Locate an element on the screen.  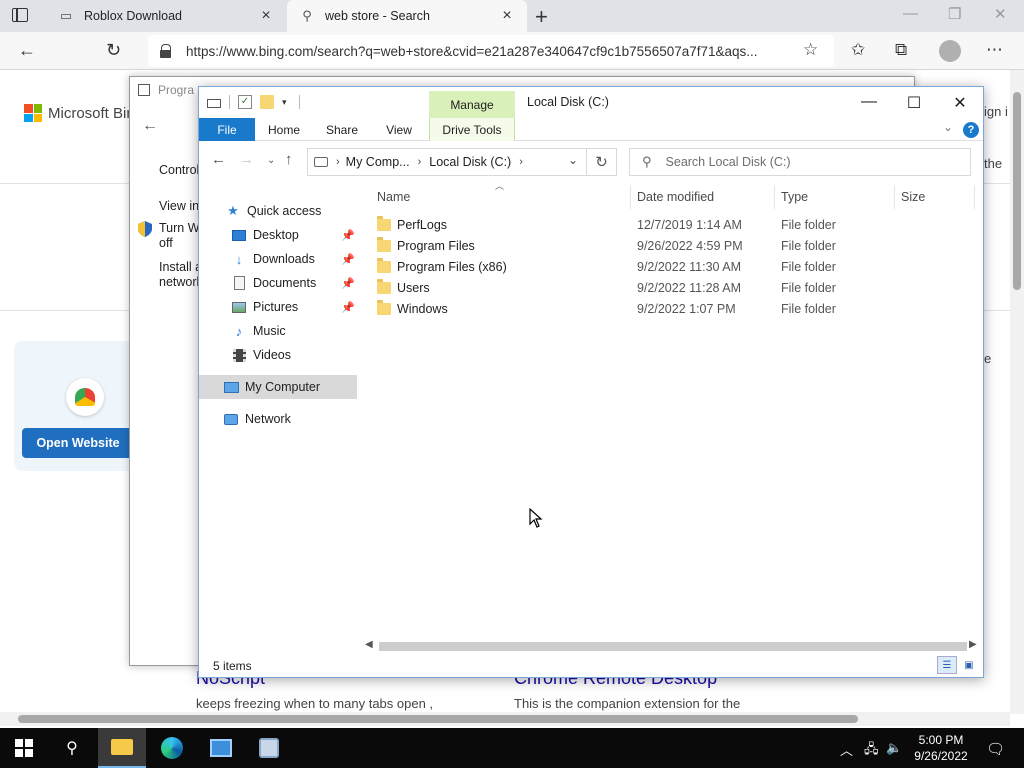
control-panel-taskbar-button is located at coordinates (269, 748).